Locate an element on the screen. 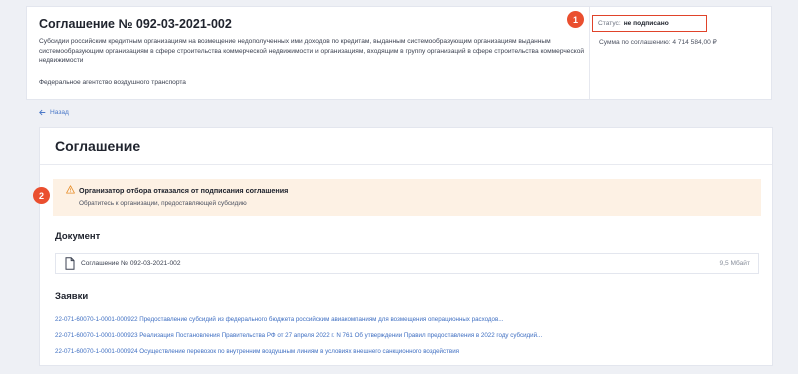  header-divider is located at coordinates (406, 164).